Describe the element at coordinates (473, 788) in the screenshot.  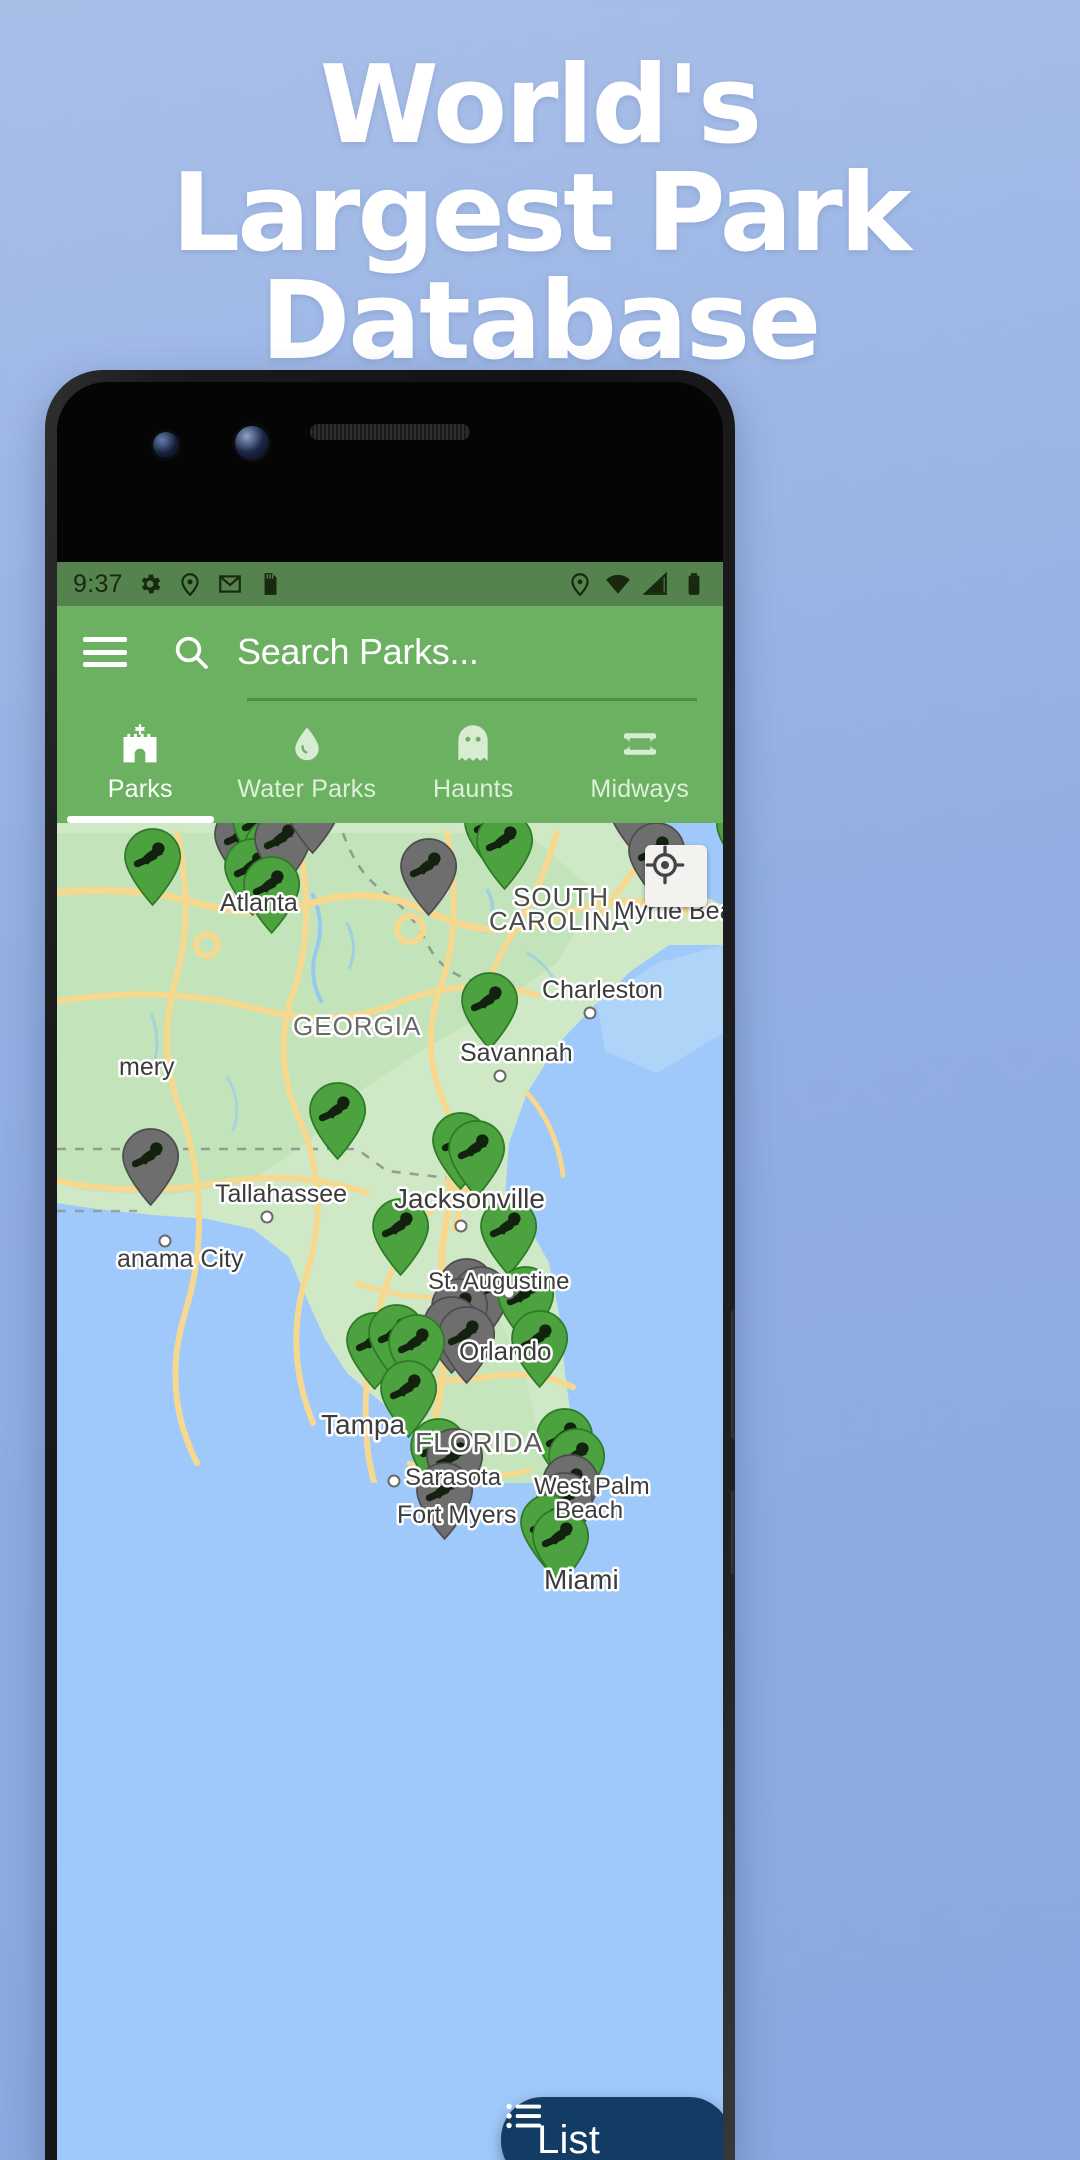
I see `tab-haunts-label: Haunts` at that location.